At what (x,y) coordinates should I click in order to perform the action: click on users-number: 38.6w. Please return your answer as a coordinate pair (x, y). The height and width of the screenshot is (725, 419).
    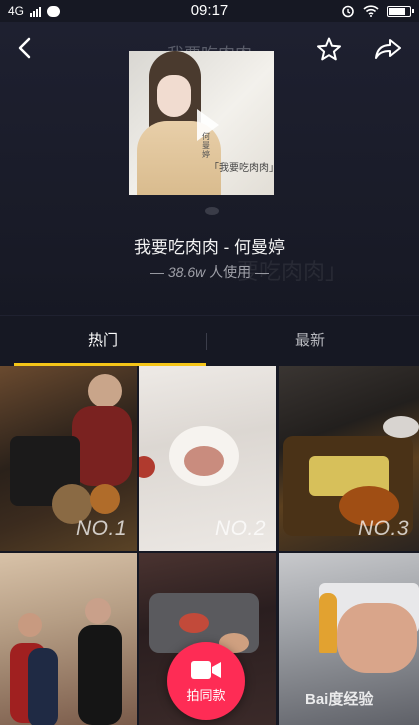
    Looking at the image, I should click on (186, 272).